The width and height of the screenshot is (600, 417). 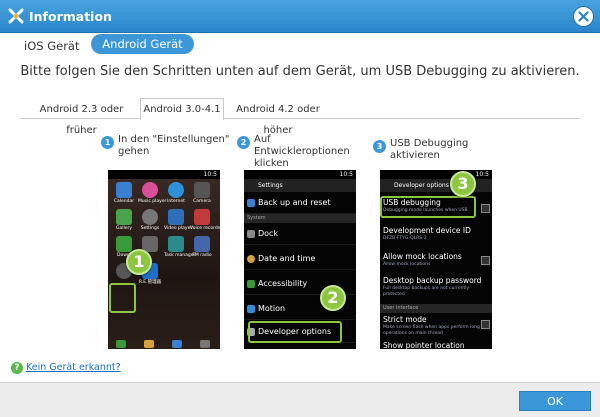 I want to click on dev-item-device-id: Development device ID DFZB-FTYG-QLRS-2, so click(x=427, y=233).